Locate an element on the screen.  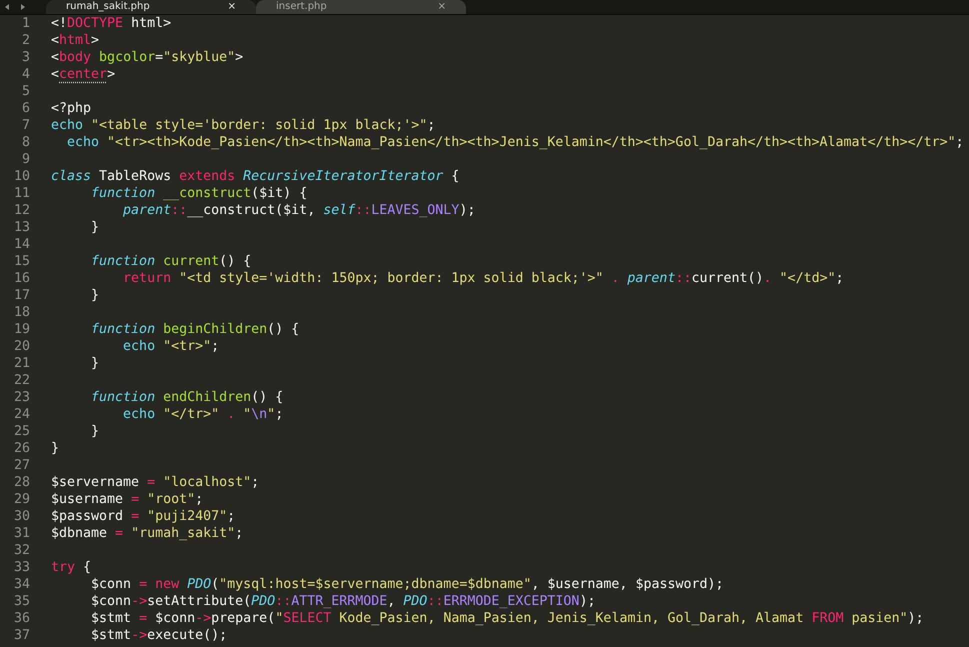
editor-tab: insert.php × is located at coordinates (361, 7).